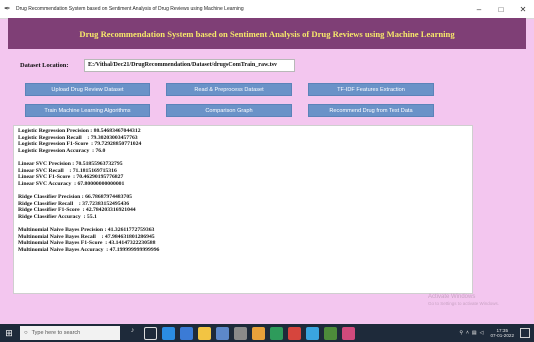  Describe the element at coordinates (222, 333) in the screenshot. I see `mail-icon` at that location.